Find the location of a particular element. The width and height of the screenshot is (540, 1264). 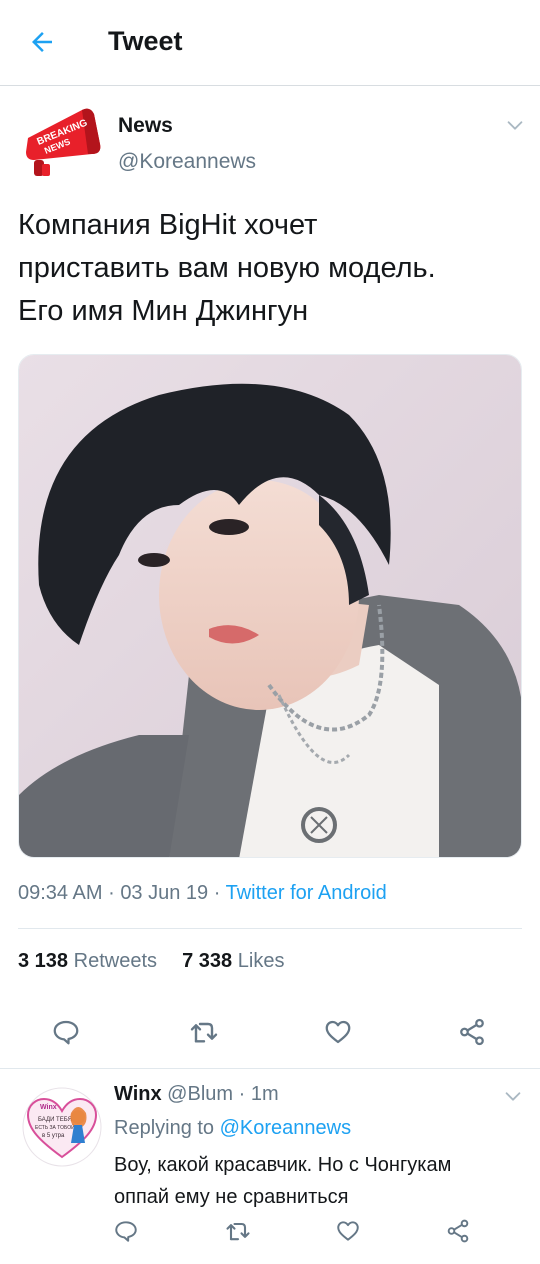

tweet-text-line: Компания BigHit хочет is located at coordinates (168, 225).